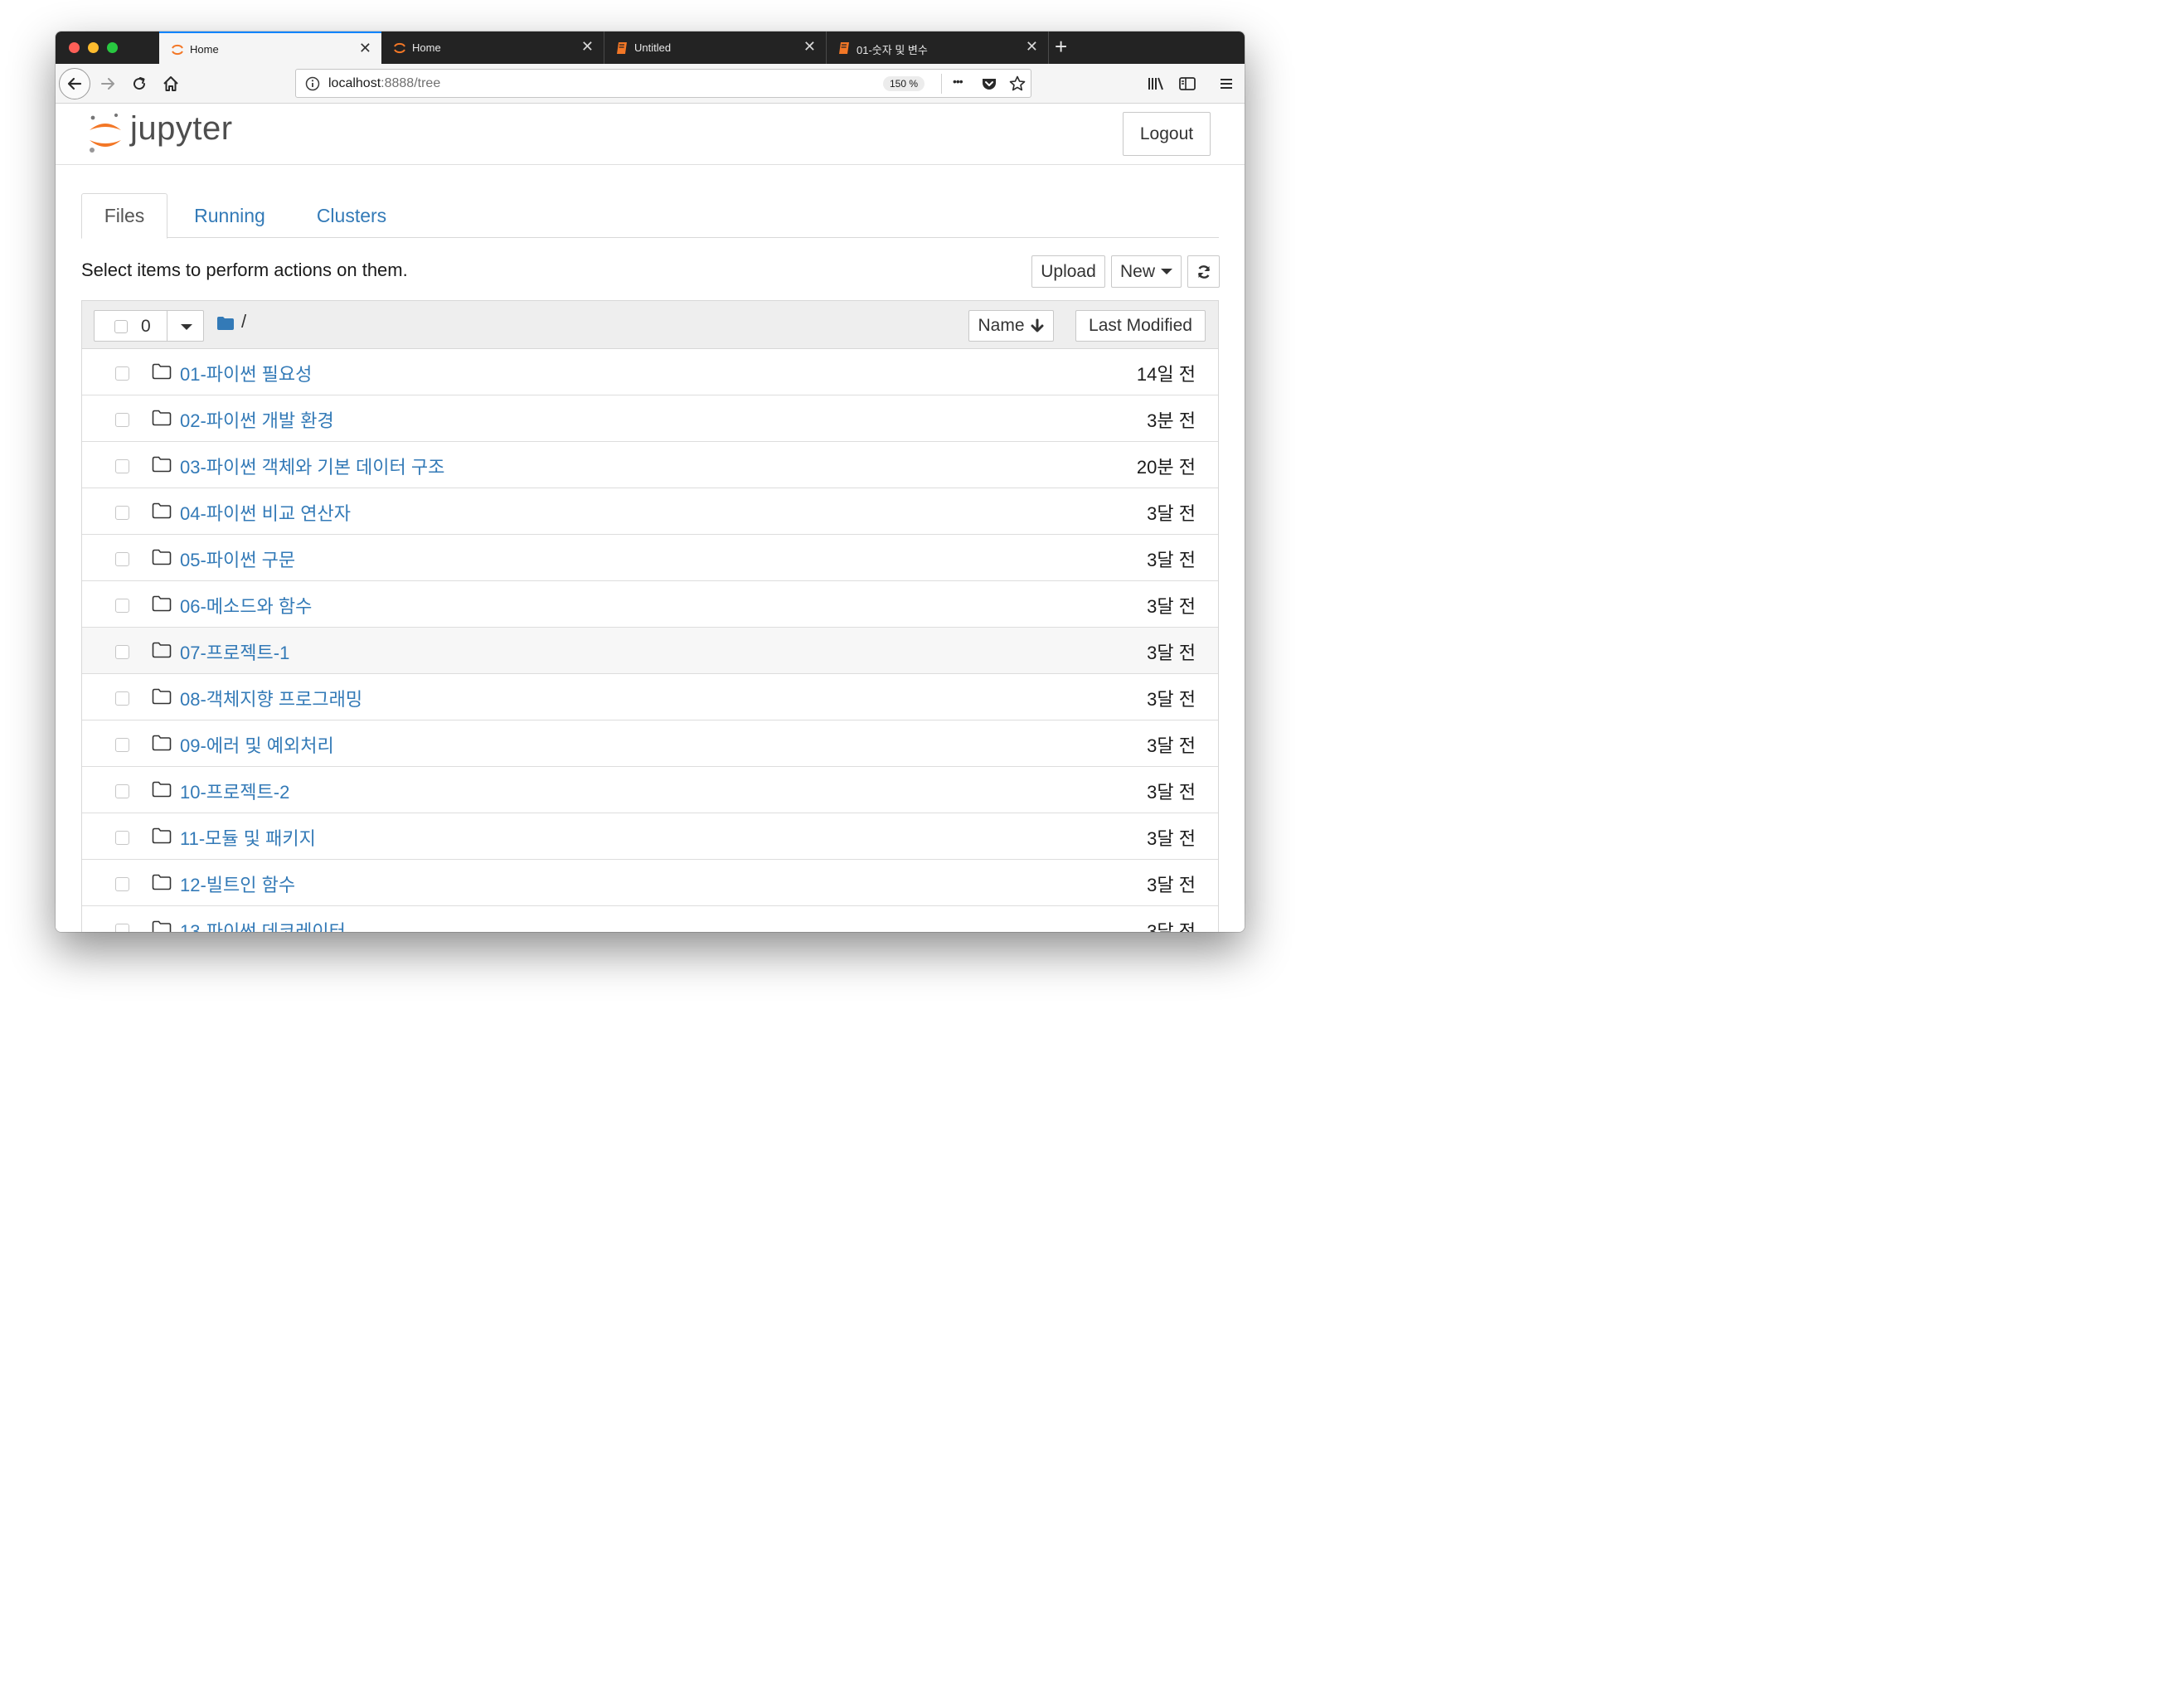 The width and height of the screenshot is (2184, 1698). Describe the element at coordinates (1187, 83) in the screenshot. I see `sidebar-icon` at that location.